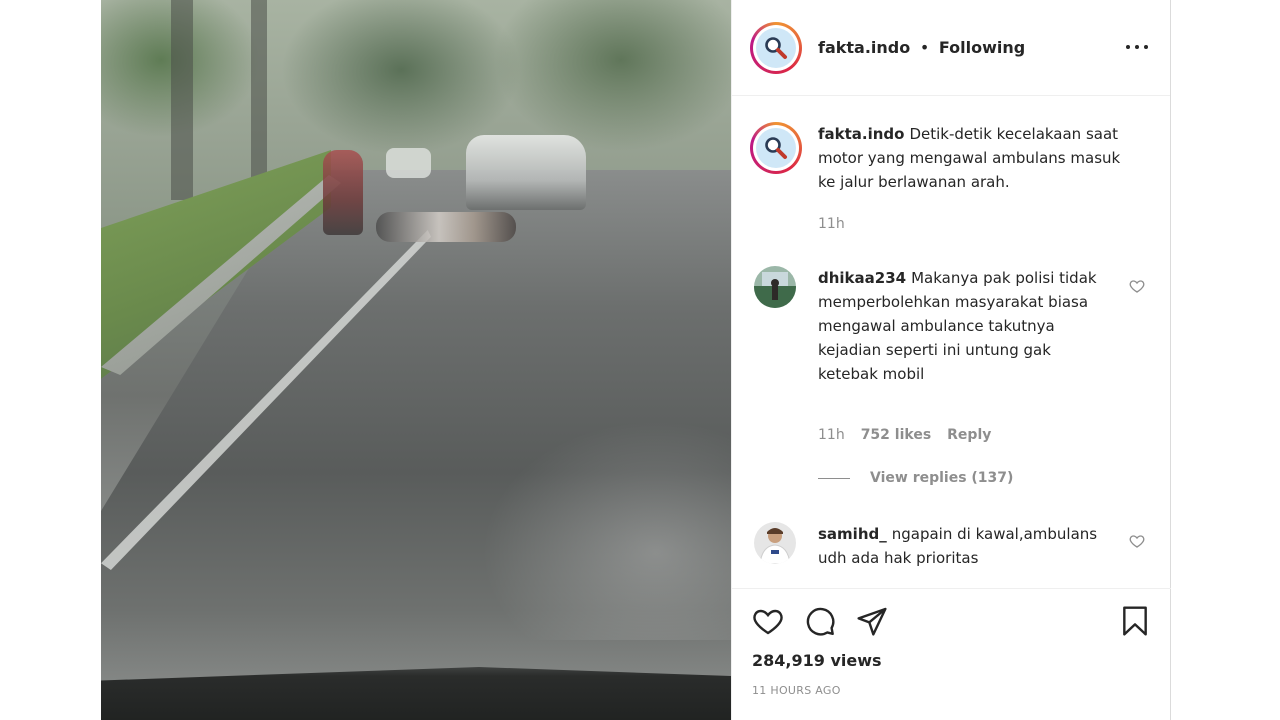  Describe the element at coordinates (831, 224) in the screenshot. I see `caption-time: 11h` at that location.